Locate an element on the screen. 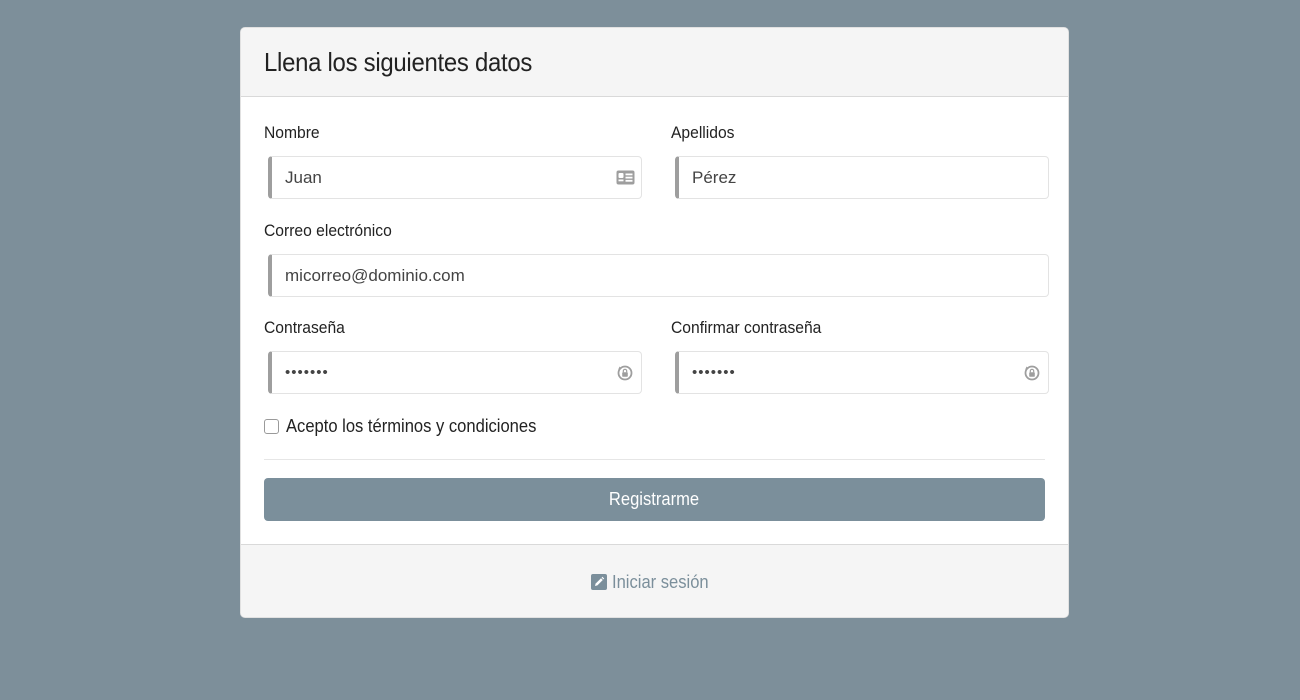  register-button-label: Registrarme is located at coordinates (654, 499).